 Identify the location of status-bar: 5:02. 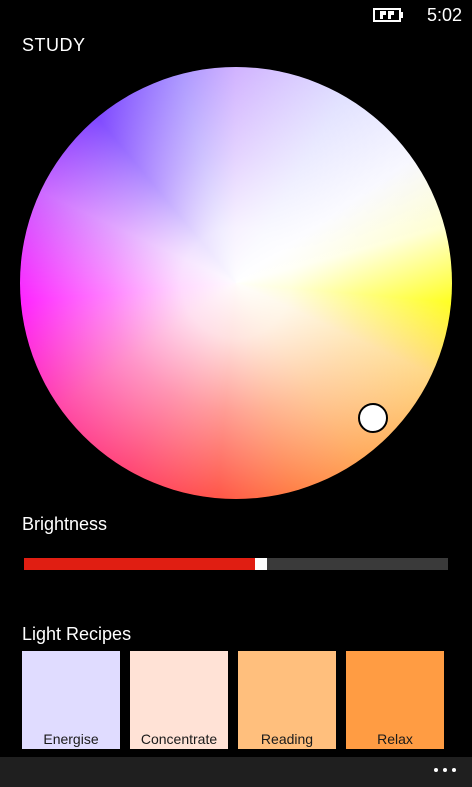
(236, 16).